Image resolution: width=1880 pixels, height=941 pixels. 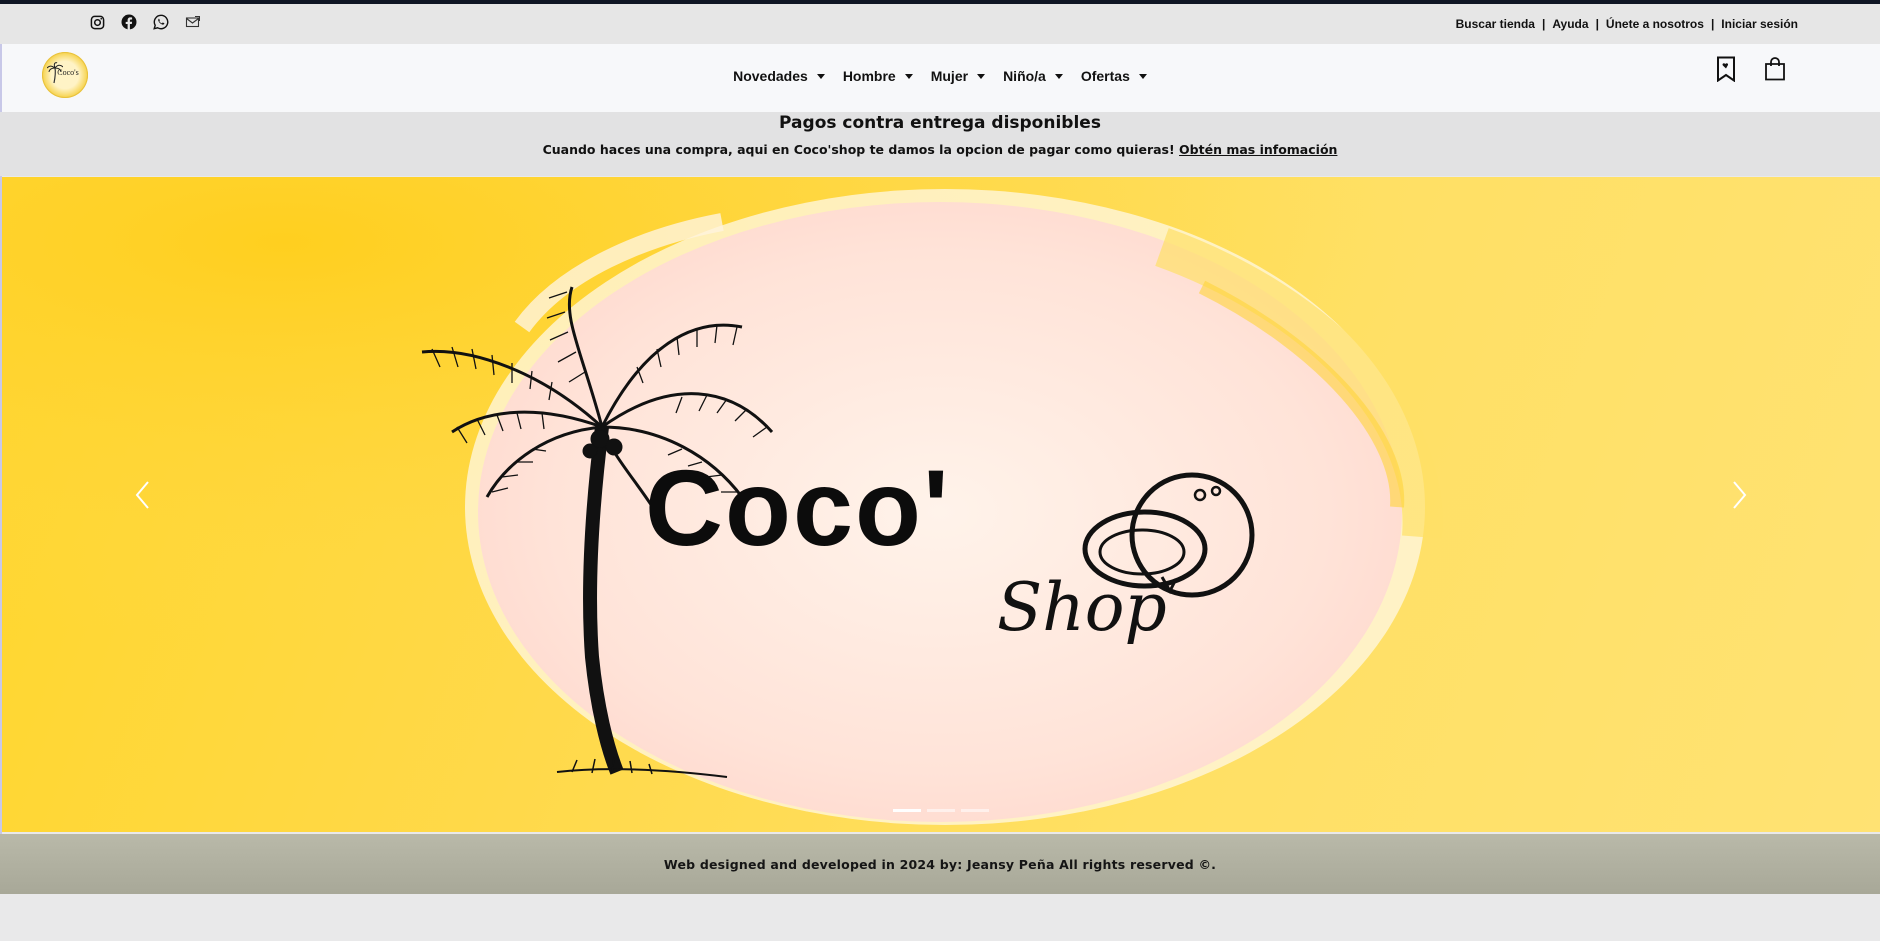 I want to click on category-menu: Novedades Hombre Mujer Niño/a Ofertas, so click(x=940, y=76).